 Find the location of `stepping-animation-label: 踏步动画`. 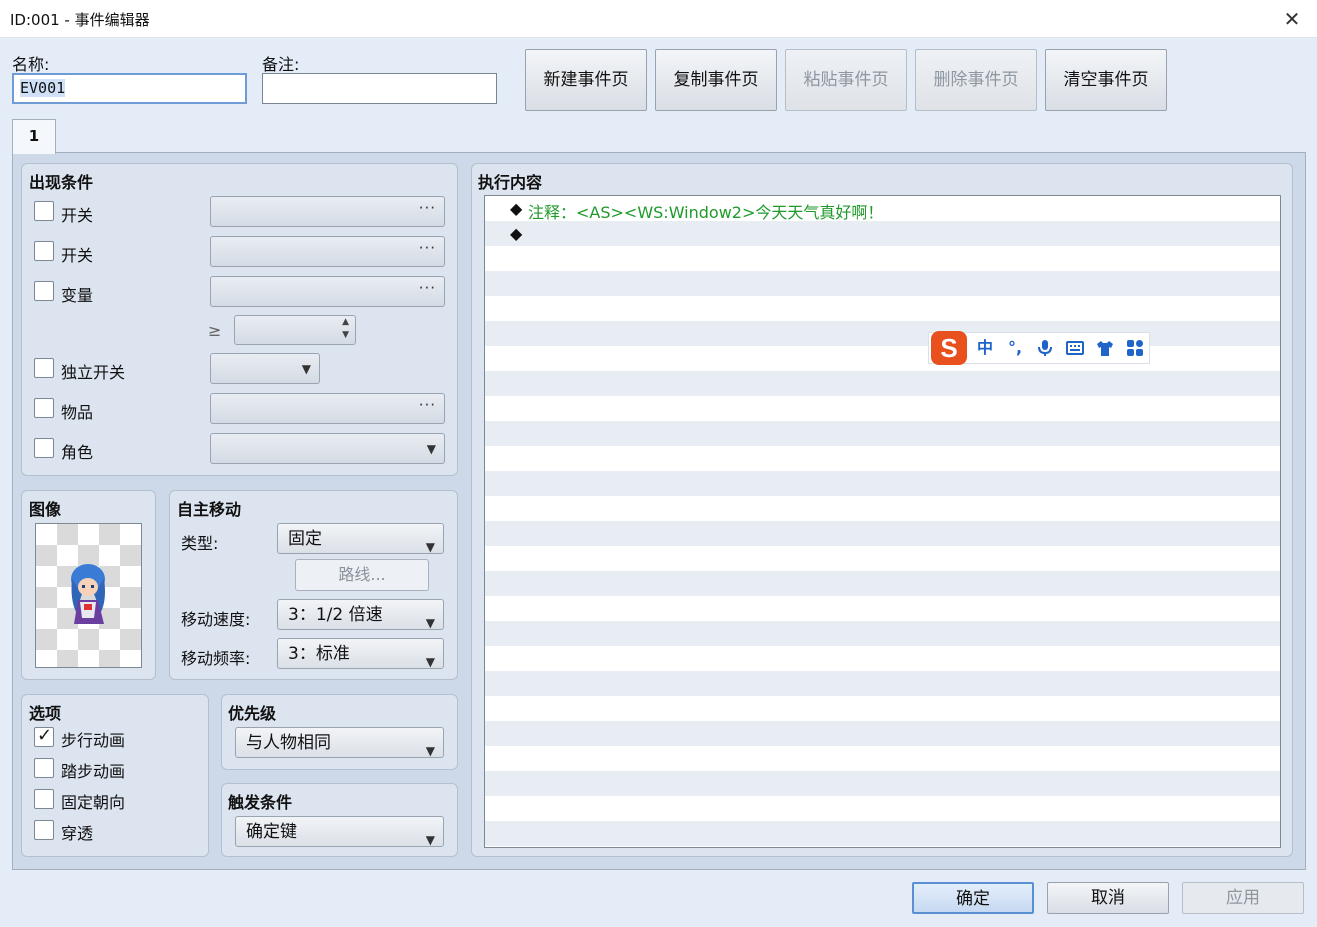

stepping-animation-label: 踏步动画 is located at coordinates (93, 771).